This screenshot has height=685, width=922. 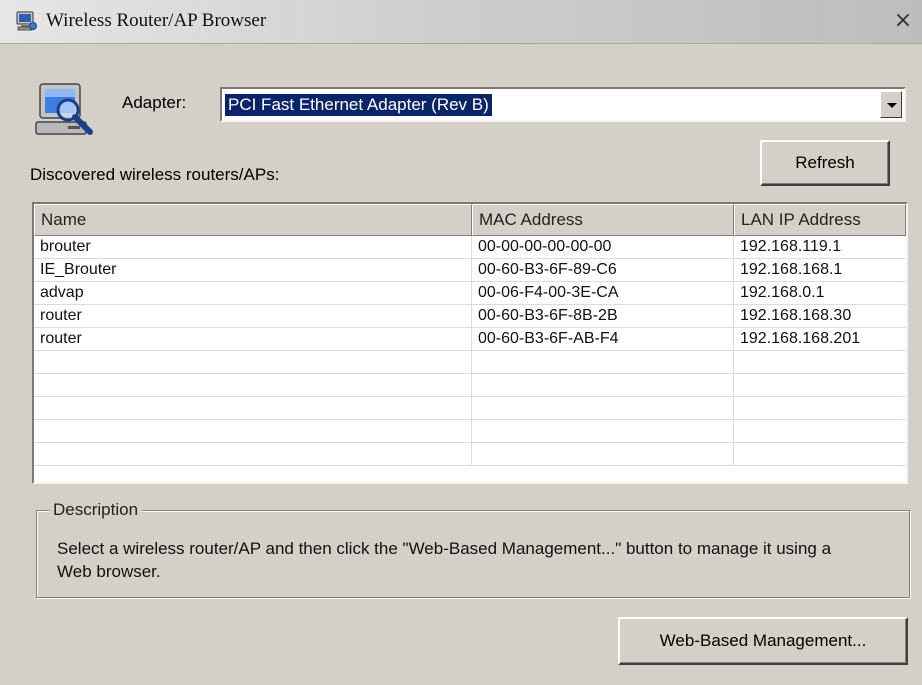 I want to click on chevron-down-icon, so click(x=892, y=105).